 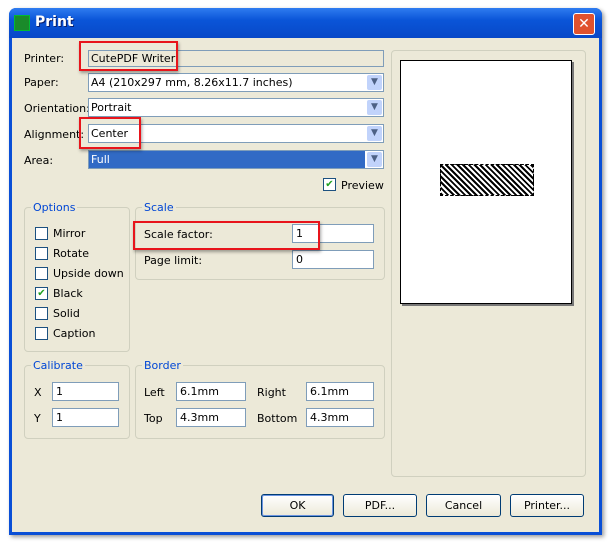 I want to click on calibrate-x-input: 1, so click(x=85, y=391).